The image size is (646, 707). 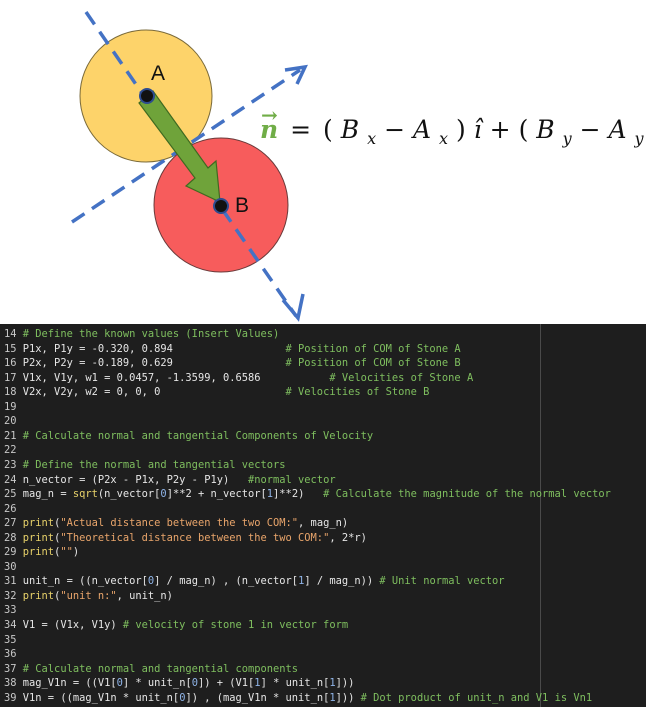 What do you see at coordinates (10, 377) in the screenshot?
I see `line-number: 17` at bounding box center [10, 377].